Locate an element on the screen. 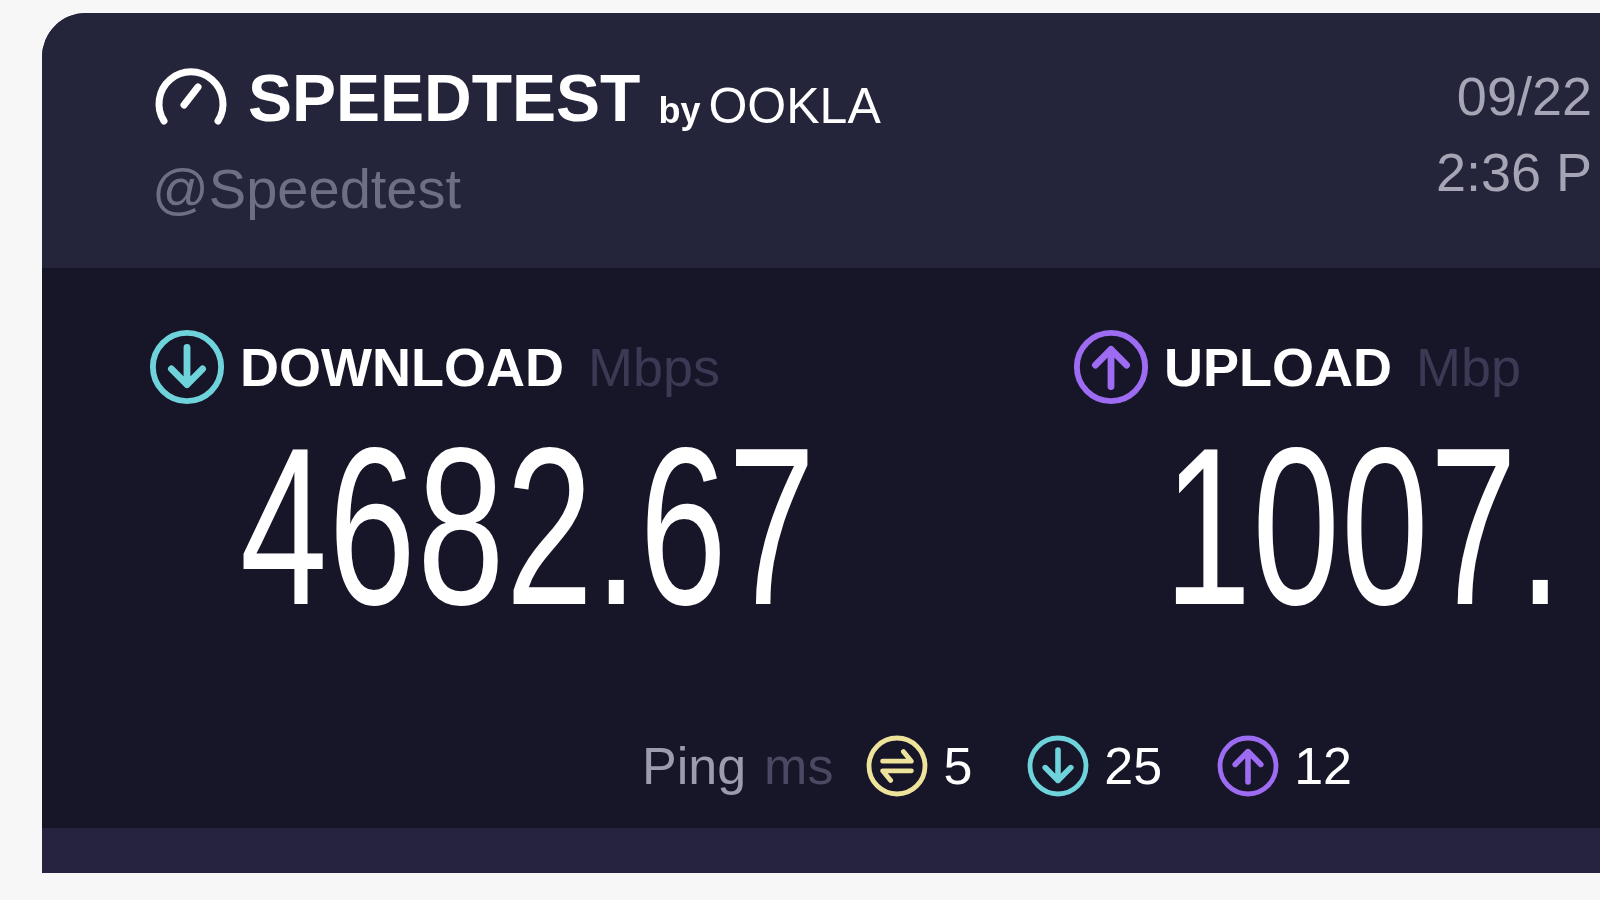 This screenshot has width=1600, height=900. ping-value: 12 is located at coordinates (1323, 766).